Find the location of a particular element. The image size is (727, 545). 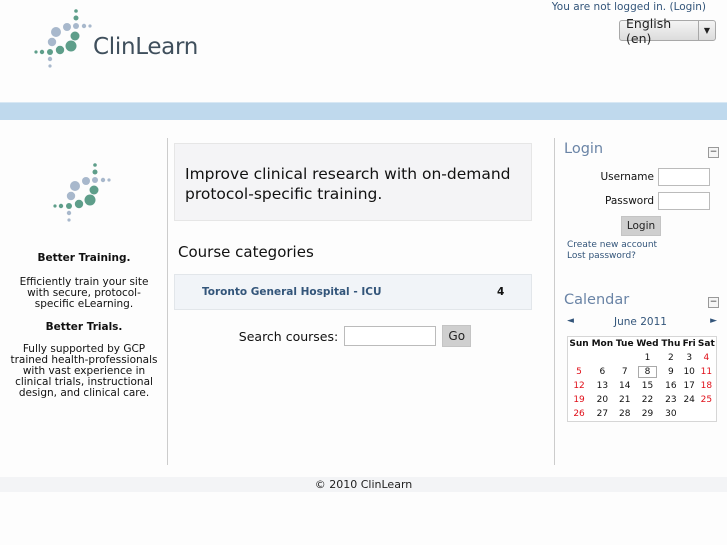

calendar-day: 16 is located at coordinates (671, 386).